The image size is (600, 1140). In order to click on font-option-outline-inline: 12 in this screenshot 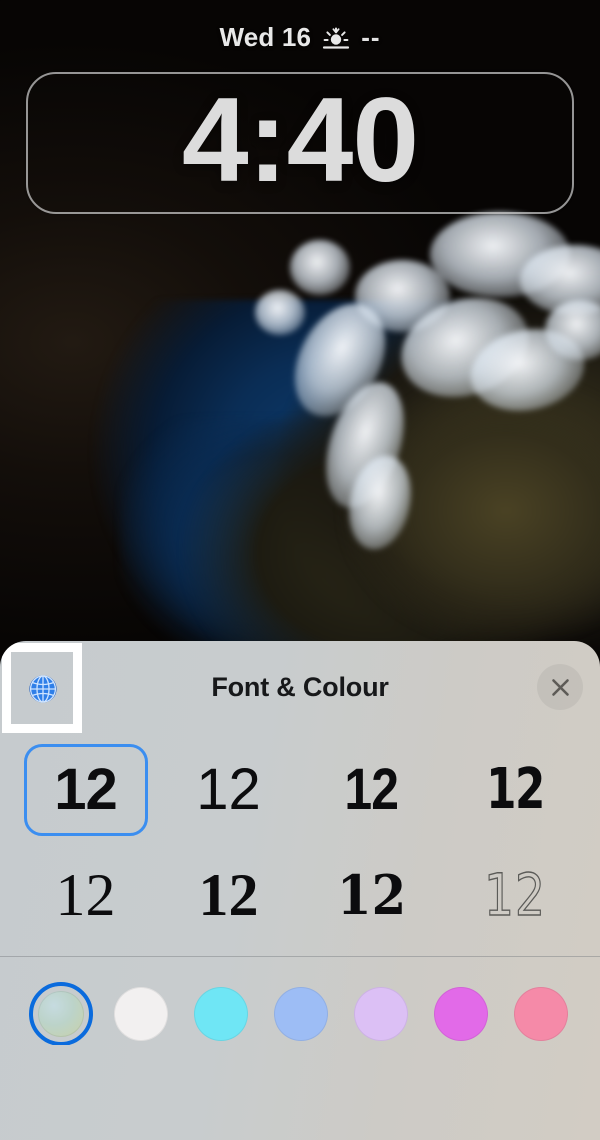, I will do `click(515, 895)`.